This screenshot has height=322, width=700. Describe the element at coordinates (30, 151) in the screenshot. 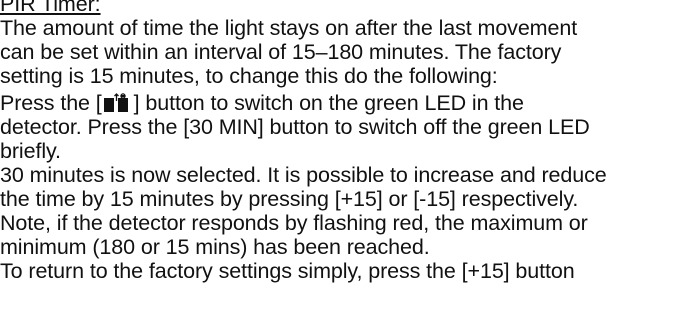

I see `text-line: briefly.` at that location.